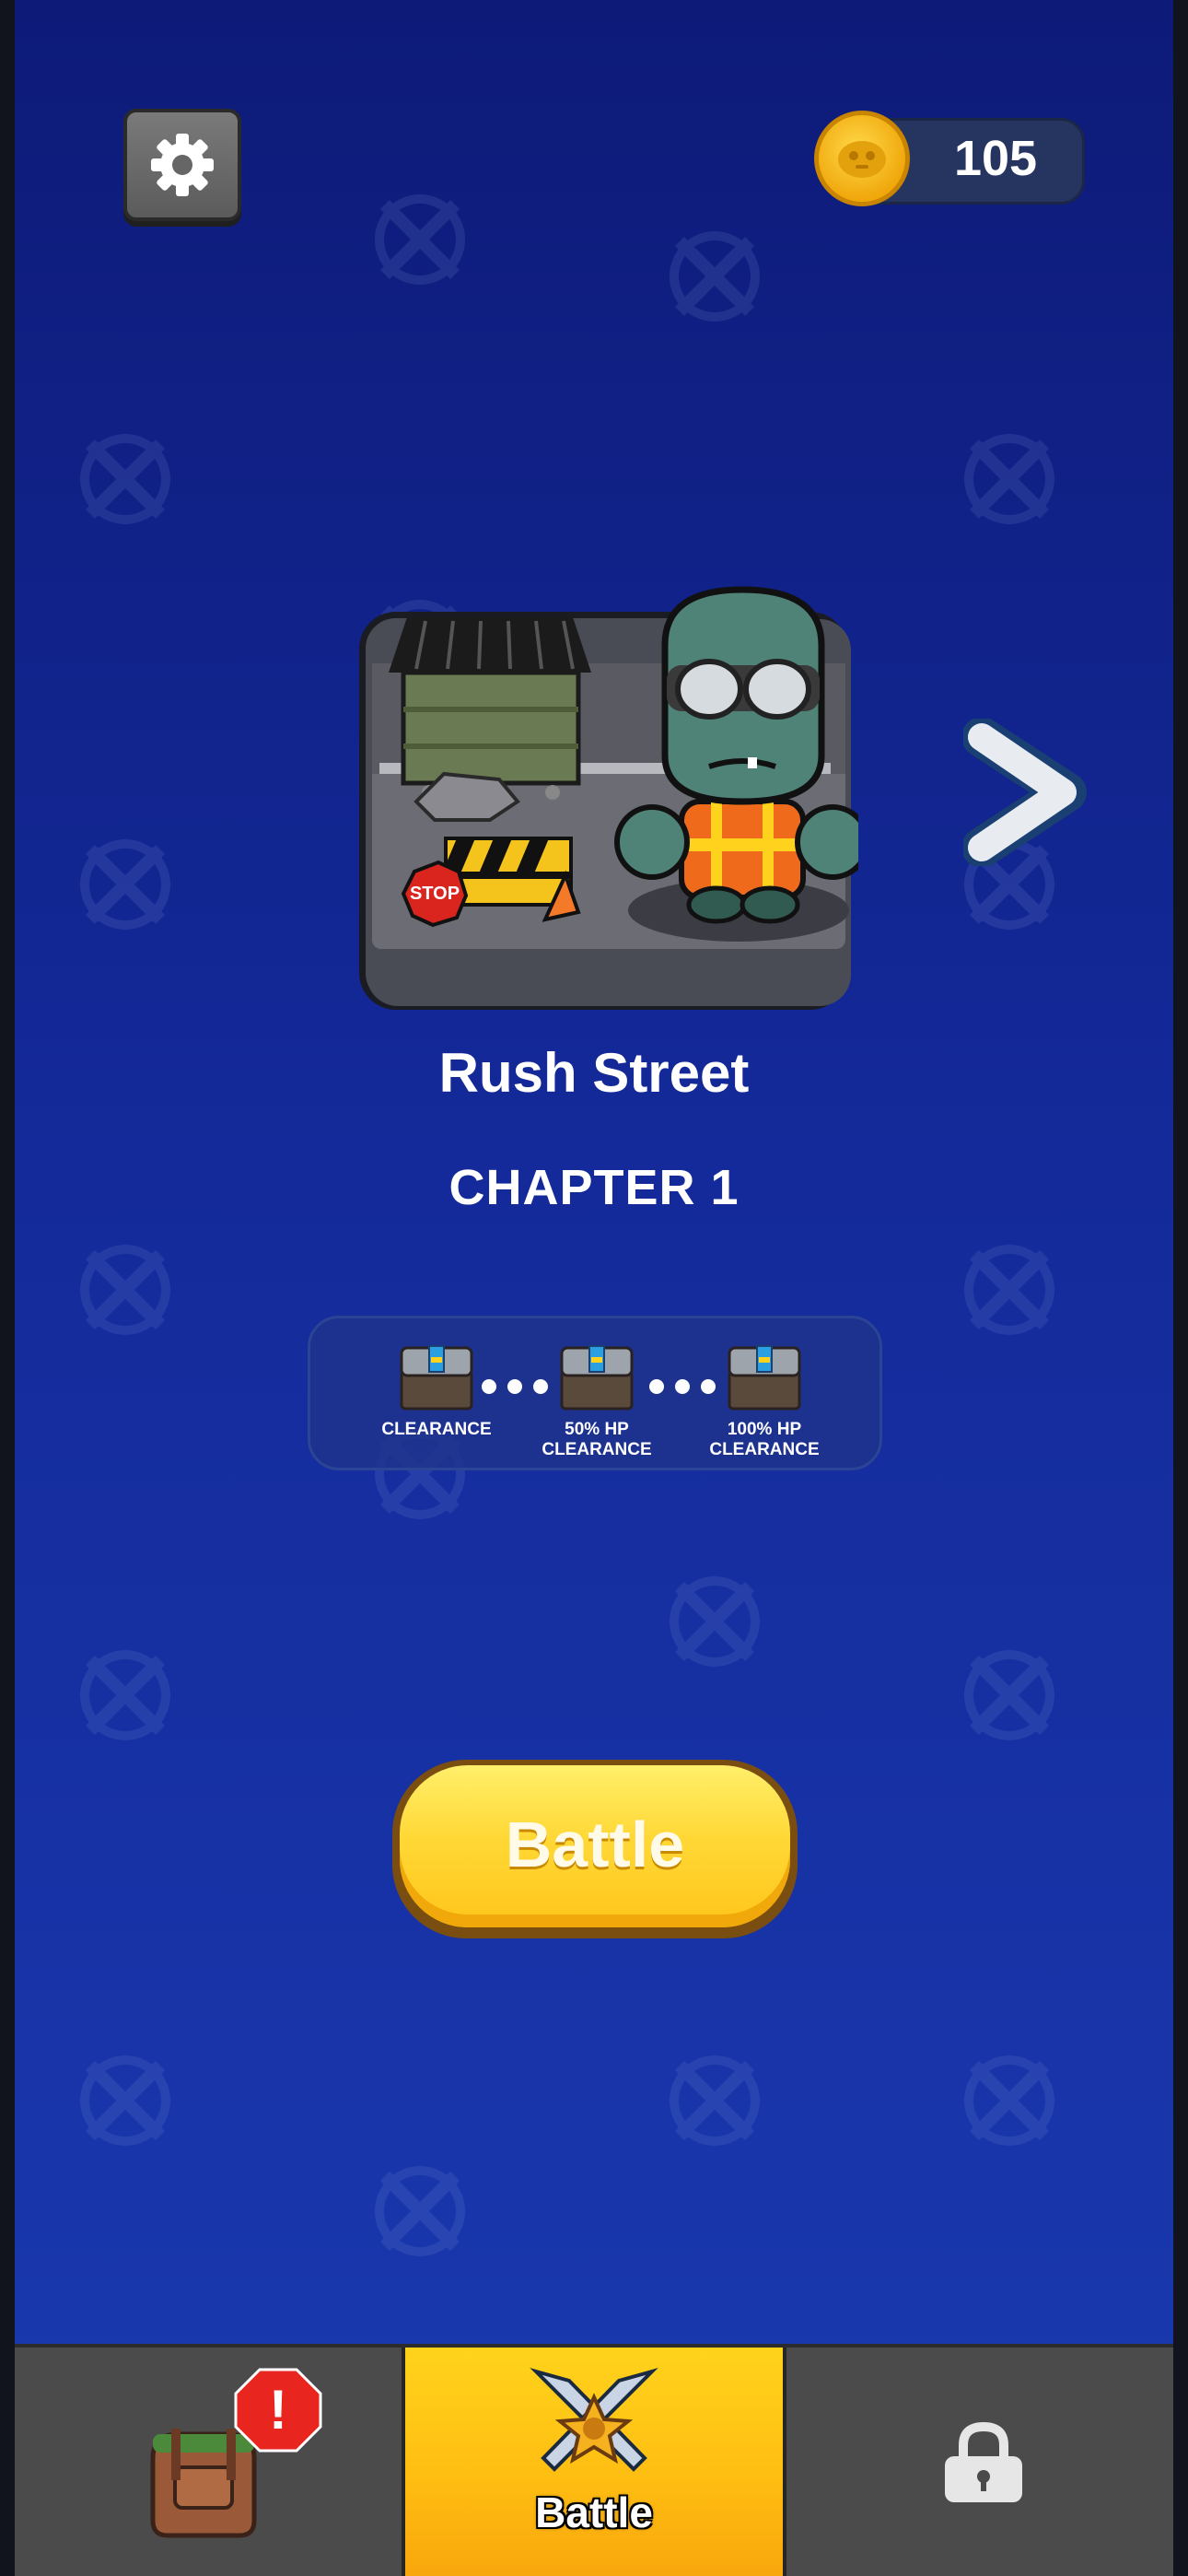 This screenshot has height=2576, width=1188. I want to click on bottom-nav: ! Battle, so click(594, 2460).